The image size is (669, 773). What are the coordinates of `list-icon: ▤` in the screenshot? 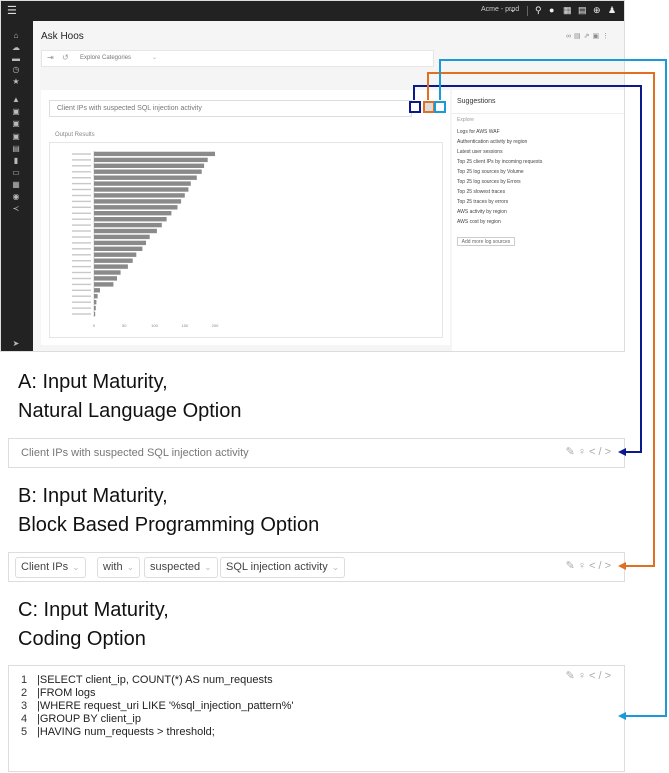 It's located at (16, 148).